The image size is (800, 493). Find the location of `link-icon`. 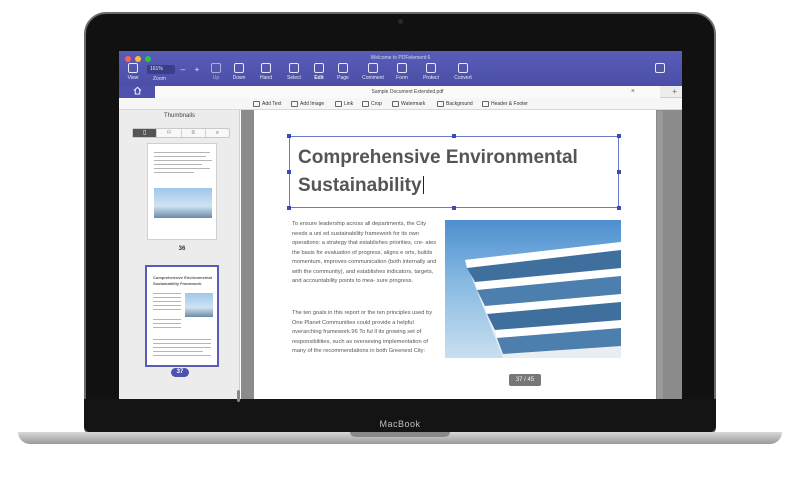

link-icon is located at coordinates (338, 103).